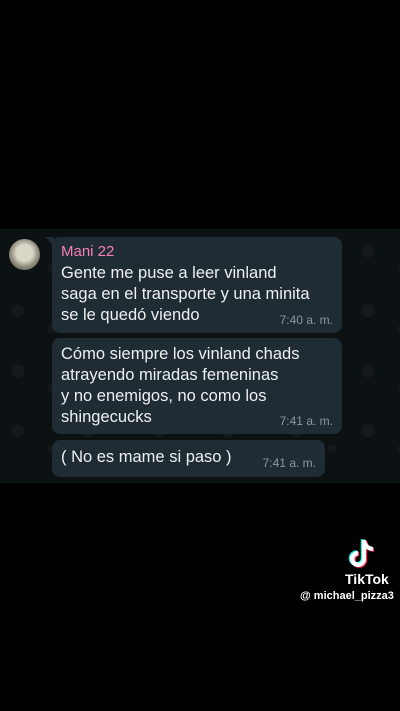 Image resolution: width=400 pixels, height=711 pixels. Describe the element at coordinates (347, 596) in the screenshot. I see `tiktok-username: @ michael_pizza3` at that location.